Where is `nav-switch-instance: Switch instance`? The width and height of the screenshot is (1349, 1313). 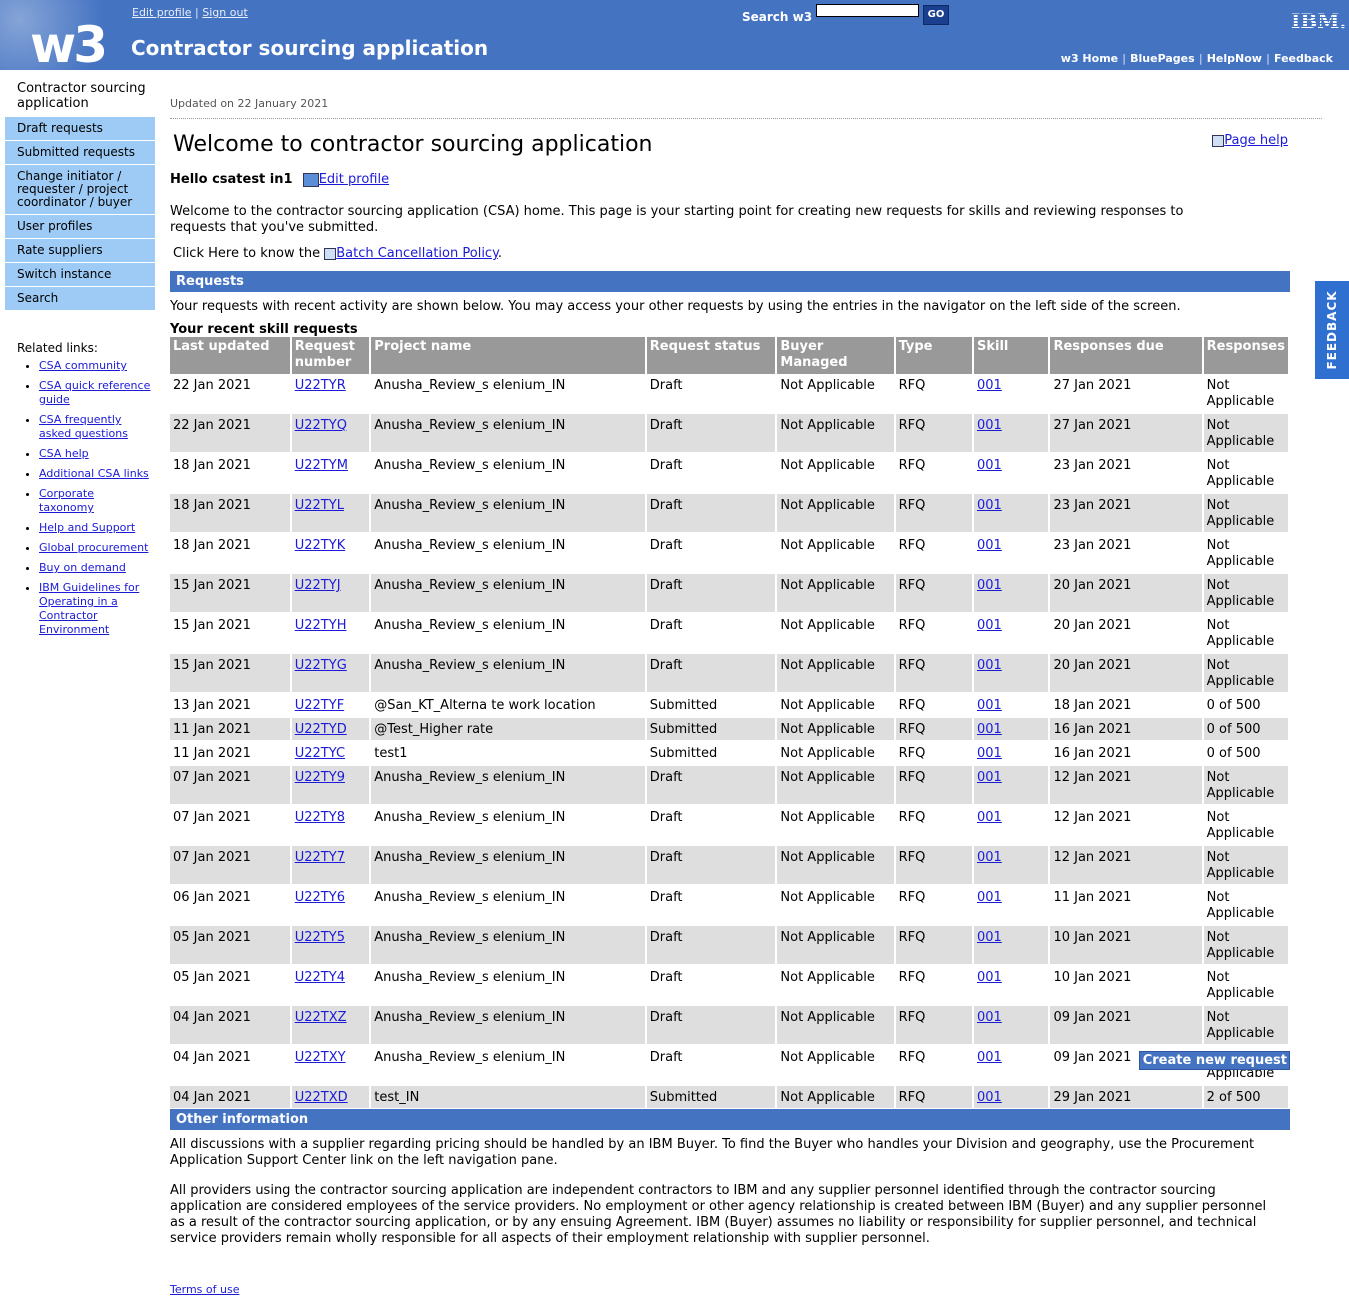
nav-switch-instance: Switch instance is located at coordinates (80, 274).